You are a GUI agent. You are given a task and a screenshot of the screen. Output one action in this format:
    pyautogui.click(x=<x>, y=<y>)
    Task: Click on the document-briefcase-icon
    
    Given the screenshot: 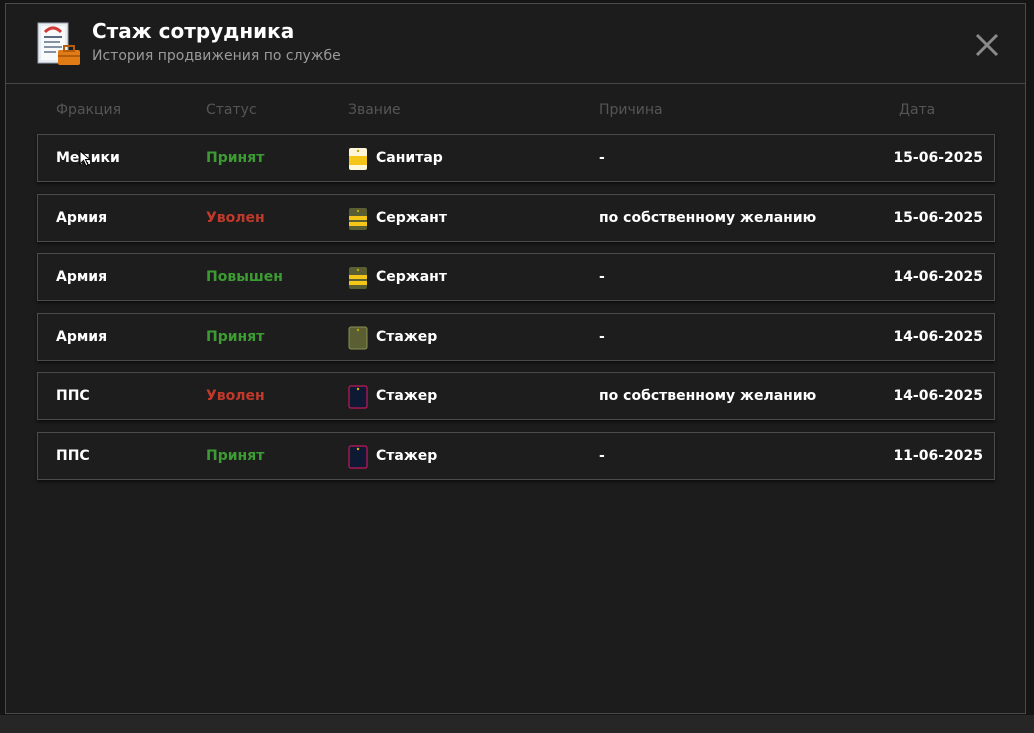 What is the action you would take?
    pyautogui.click(x=58, y=43)
    